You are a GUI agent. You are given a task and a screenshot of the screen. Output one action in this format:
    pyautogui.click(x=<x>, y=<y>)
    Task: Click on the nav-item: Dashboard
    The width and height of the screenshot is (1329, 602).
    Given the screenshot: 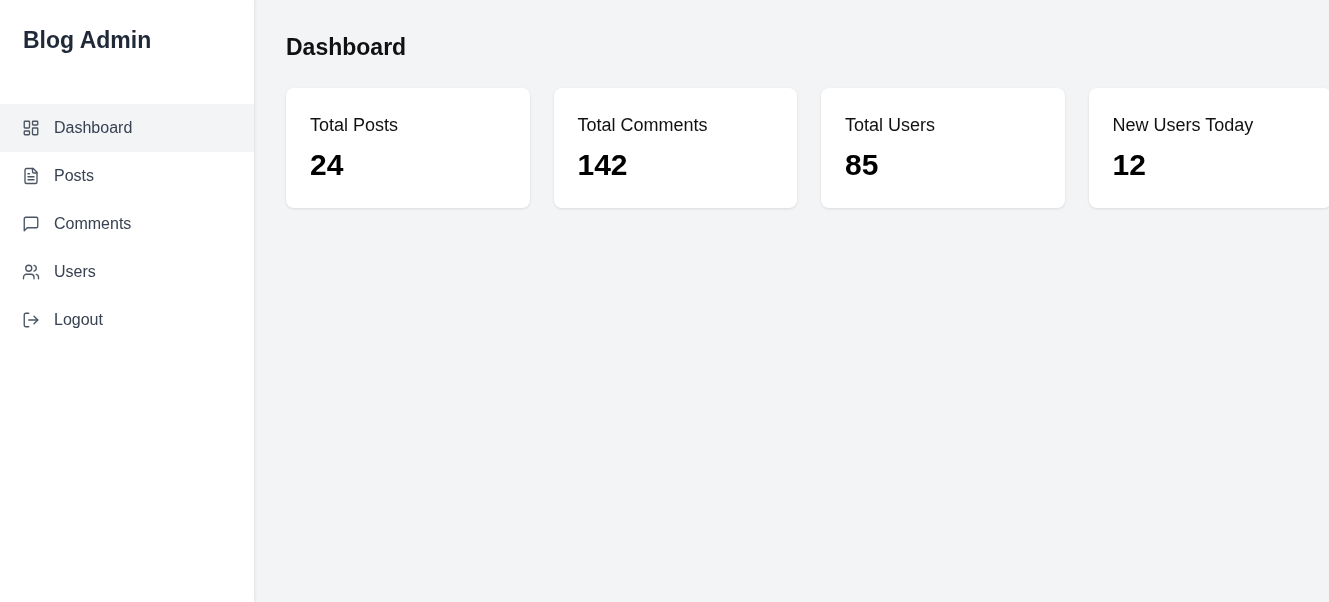 What is the action you would take?
    pyautogui.click(x=127, y=128)
    